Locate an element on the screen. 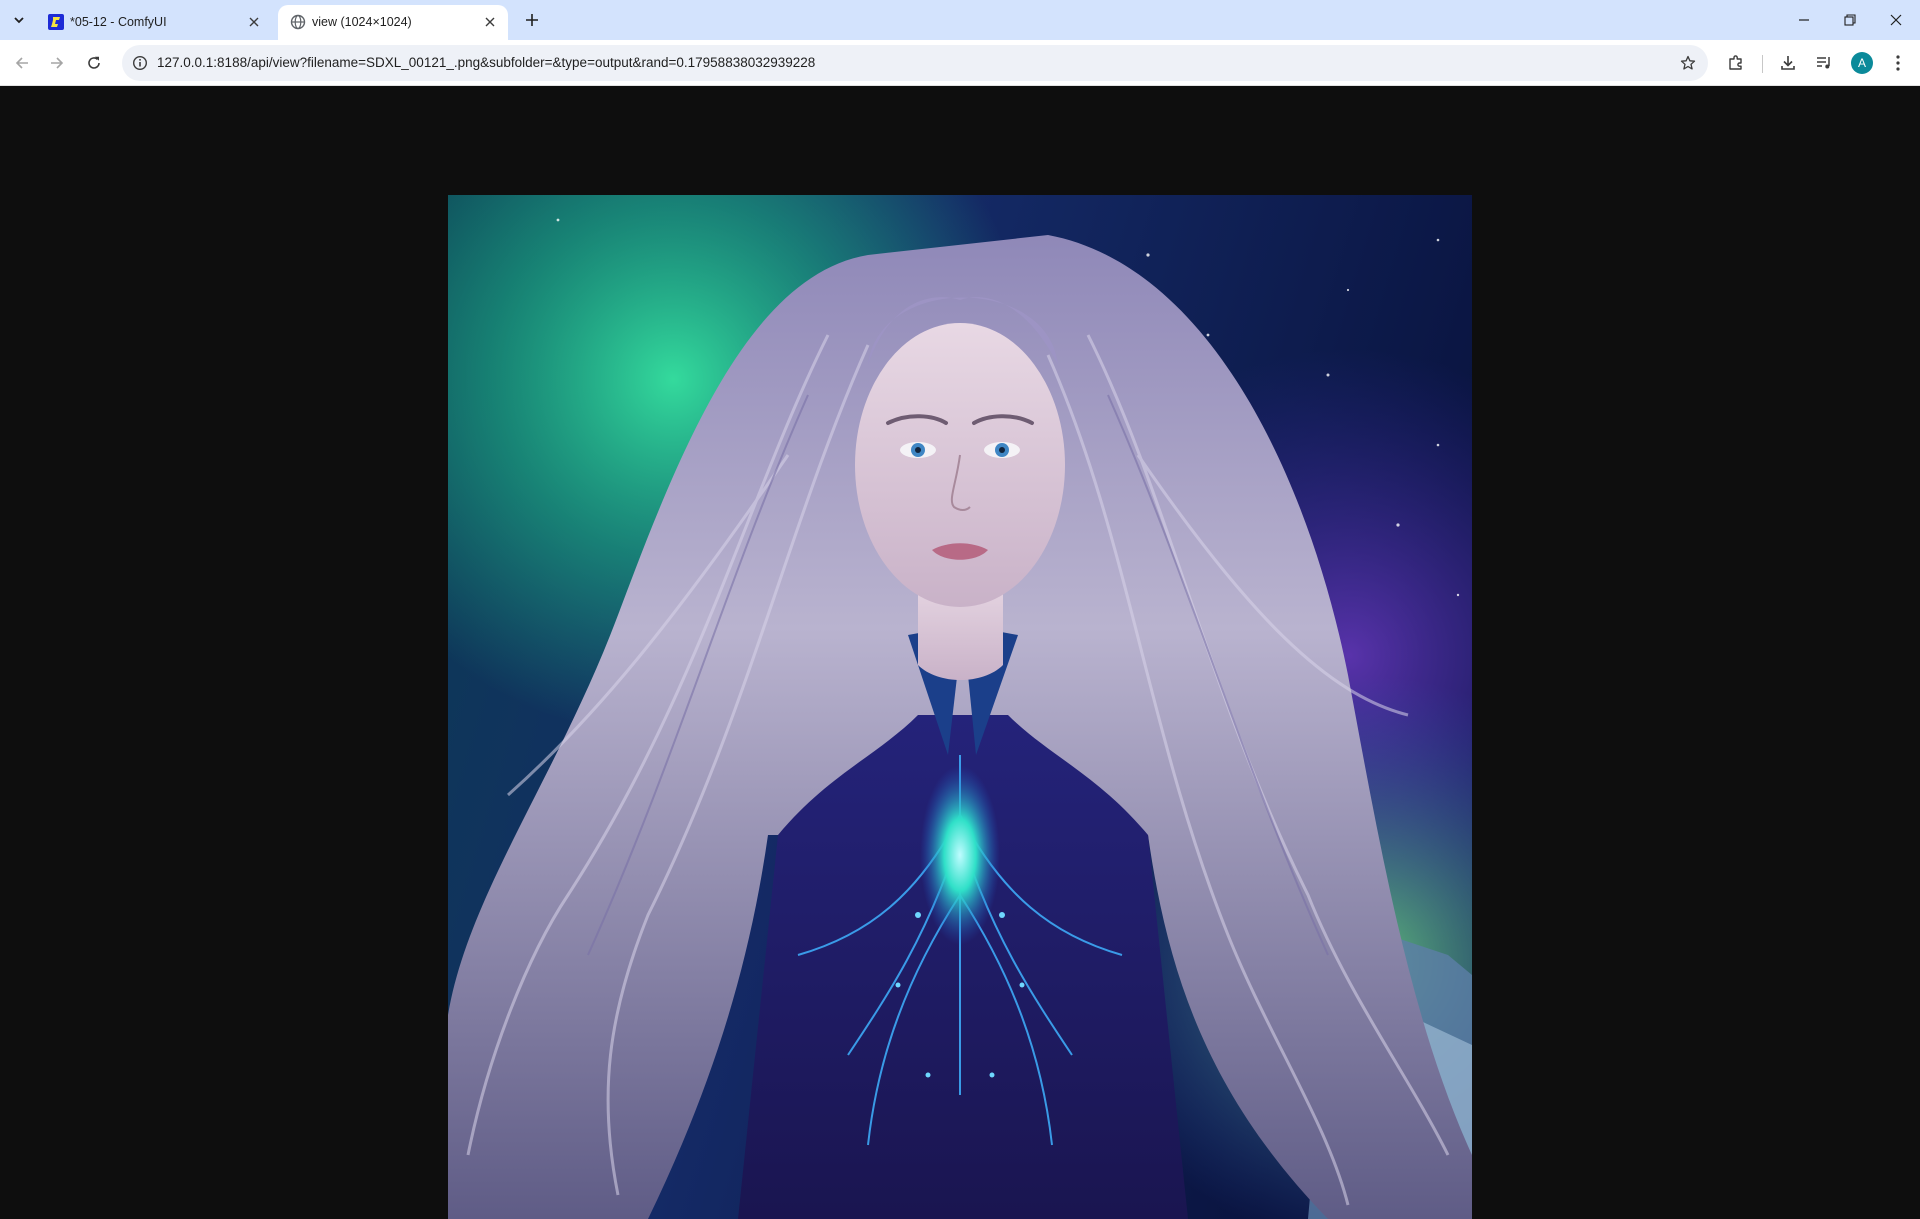 The image size is (1920, 1219). tab-comfyui: *05-12 - ComfyUI is located at coordinates (154, 22).